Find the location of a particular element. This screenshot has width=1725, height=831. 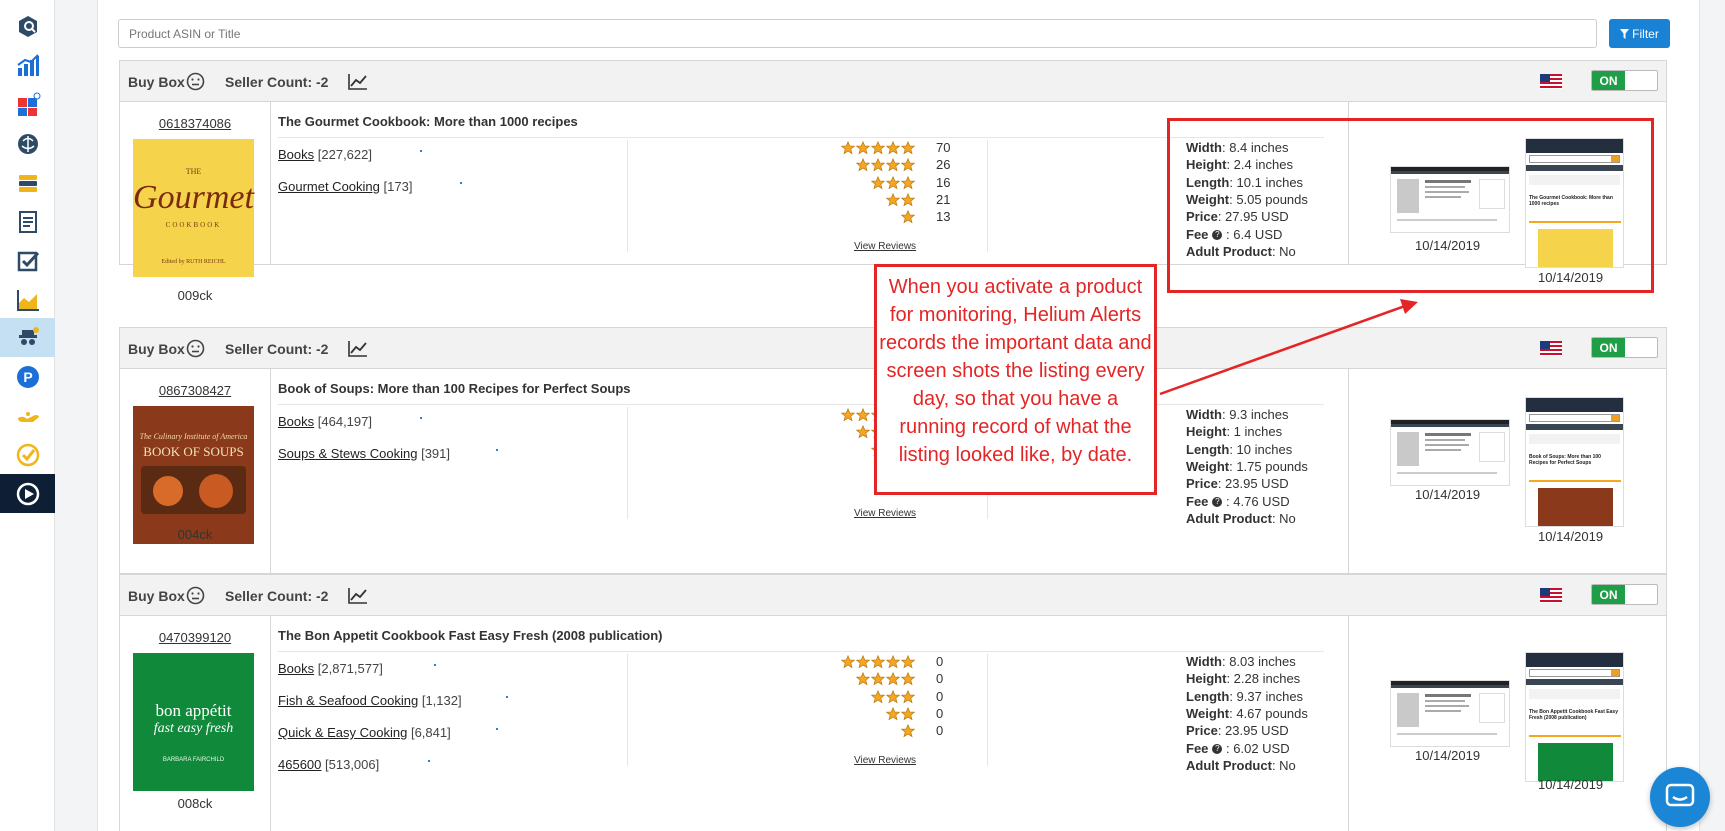

category-rank: Fish & Seafood Cooking [1,132] is located at coordinates (370, 700).